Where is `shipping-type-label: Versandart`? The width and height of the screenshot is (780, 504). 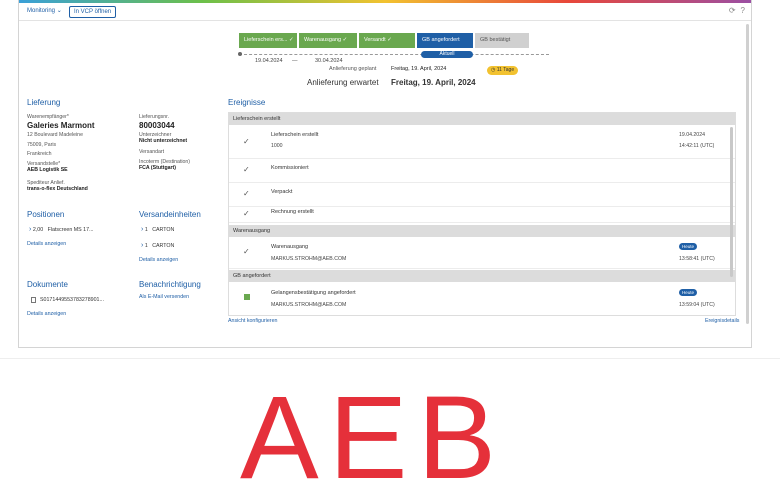 shipping-type-label: Versandart is located at coordinates (152, 152).